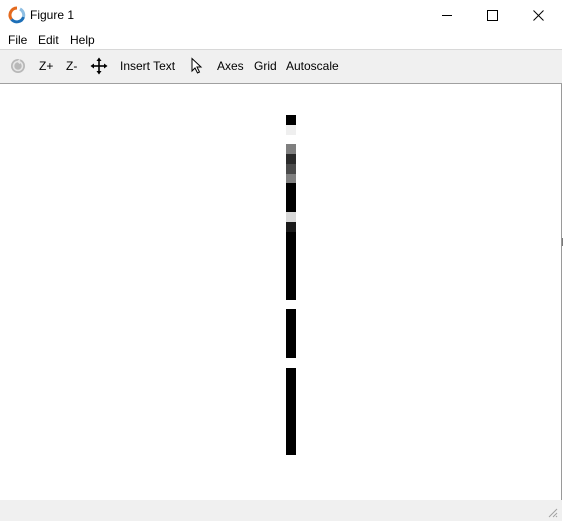  What do you see at coordinates (552, 512) in the screenshot?
I see `resize-grip-icon` at bounding box center [552, 512].